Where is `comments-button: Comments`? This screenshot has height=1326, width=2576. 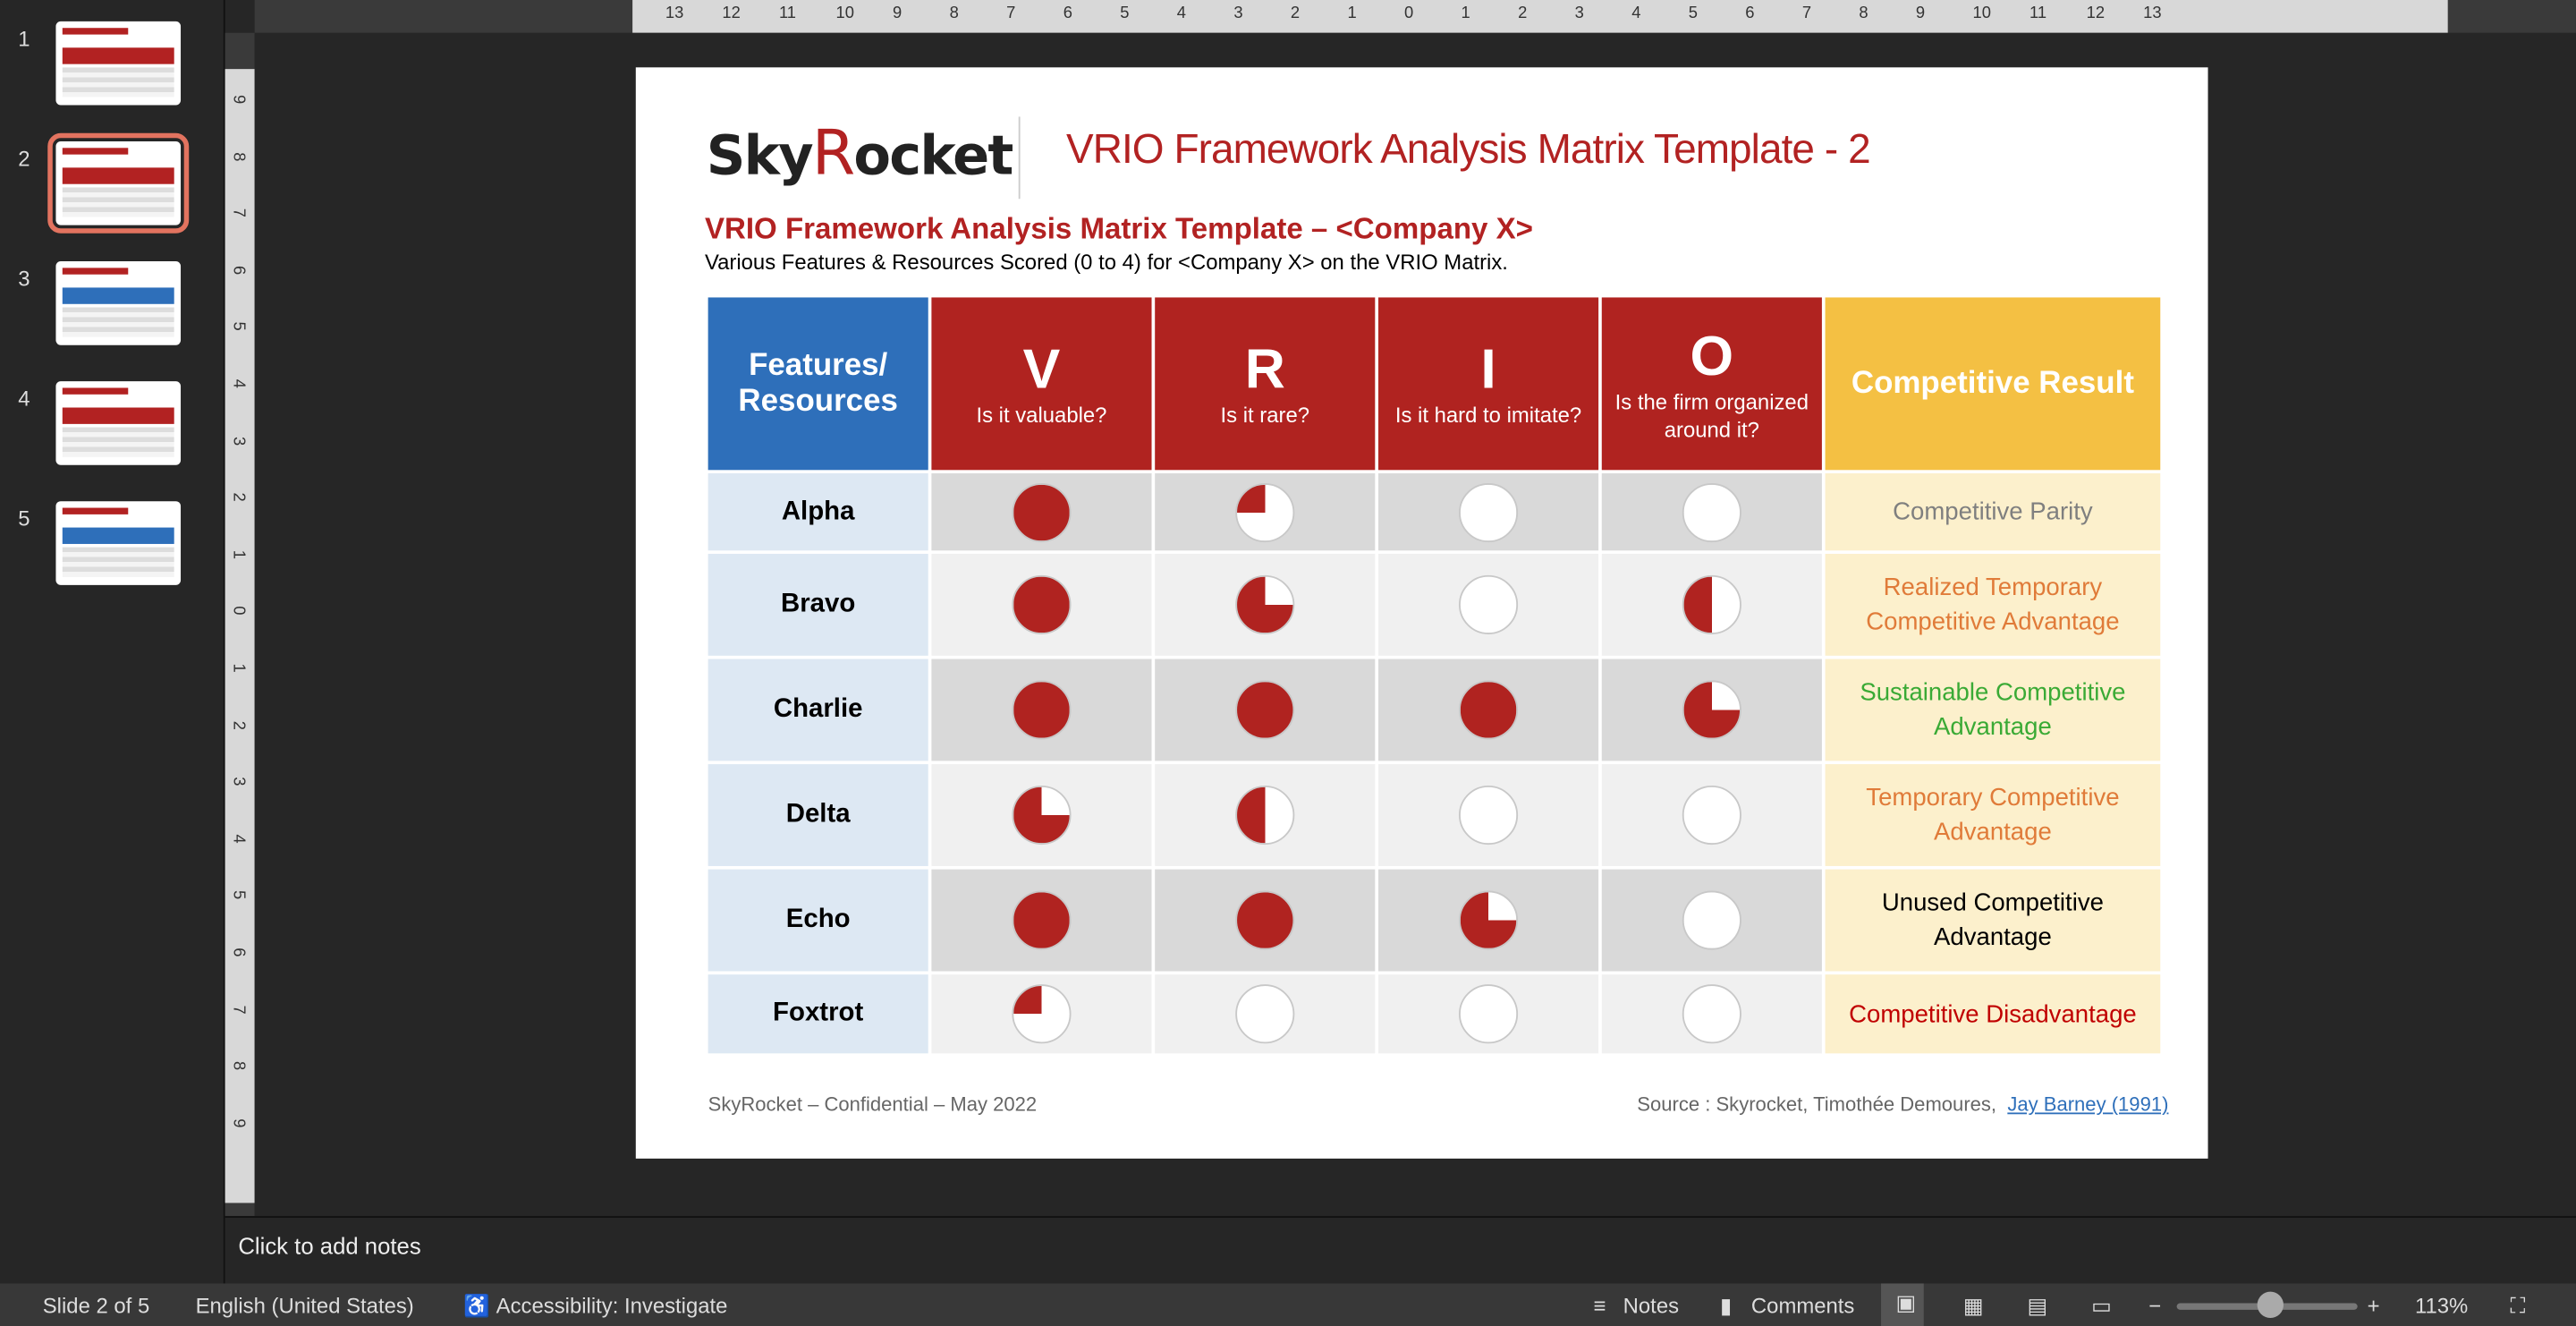 comments-button: Comments is located at coordinates (1802, 1306).